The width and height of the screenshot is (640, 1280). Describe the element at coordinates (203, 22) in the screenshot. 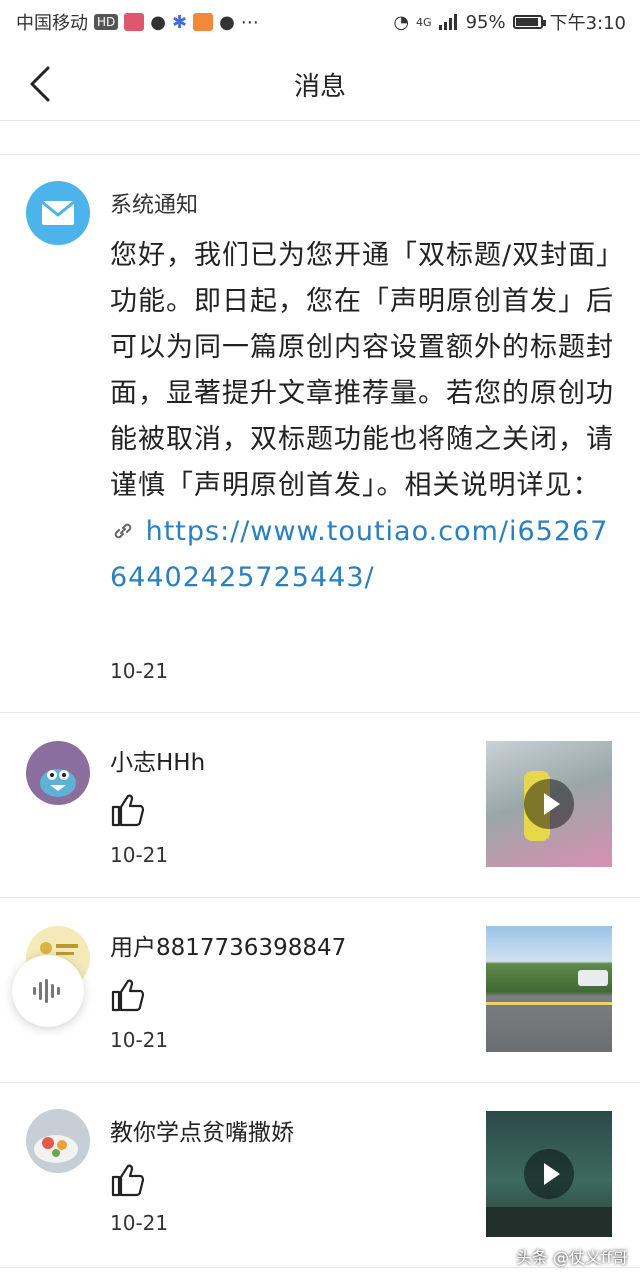

I see `video-app-icon` at that location.